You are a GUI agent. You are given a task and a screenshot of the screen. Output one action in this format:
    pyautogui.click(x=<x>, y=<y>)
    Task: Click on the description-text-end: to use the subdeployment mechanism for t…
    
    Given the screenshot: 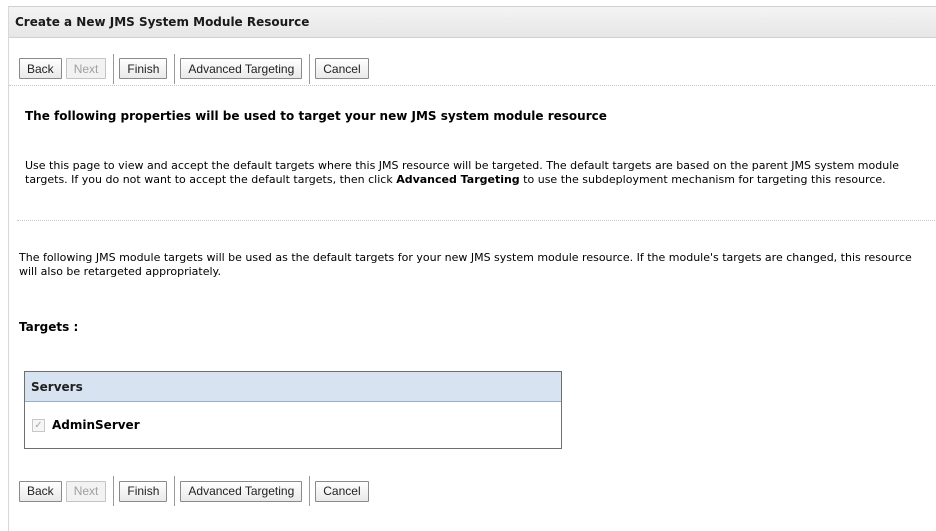 What is the action you would take?
    pyautogui.click(x=702, y=179)
    